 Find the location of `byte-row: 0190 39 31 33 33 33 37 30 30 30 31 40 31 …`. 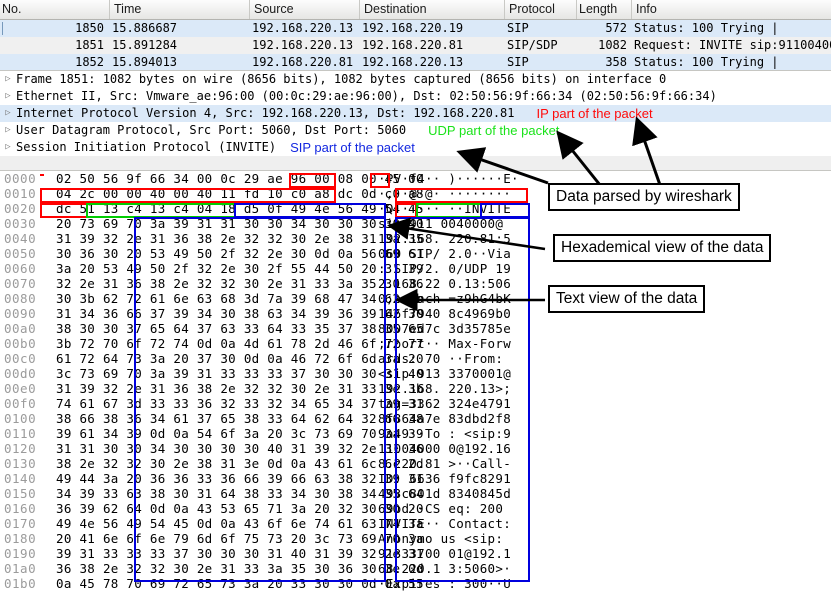

byte-row: 0190 39 31 33 33 33 37 30 30 30 31 40 31 … is located at coordinates (415, 553).